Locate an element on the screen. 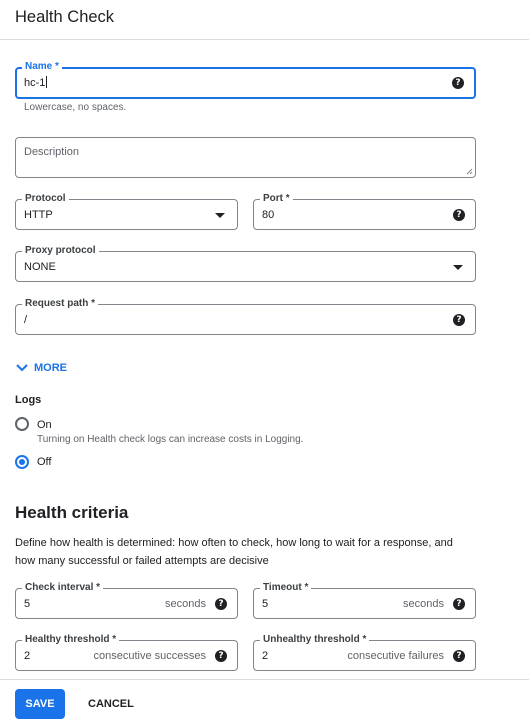  request-path-value: / is located at coordinates (25, 320).